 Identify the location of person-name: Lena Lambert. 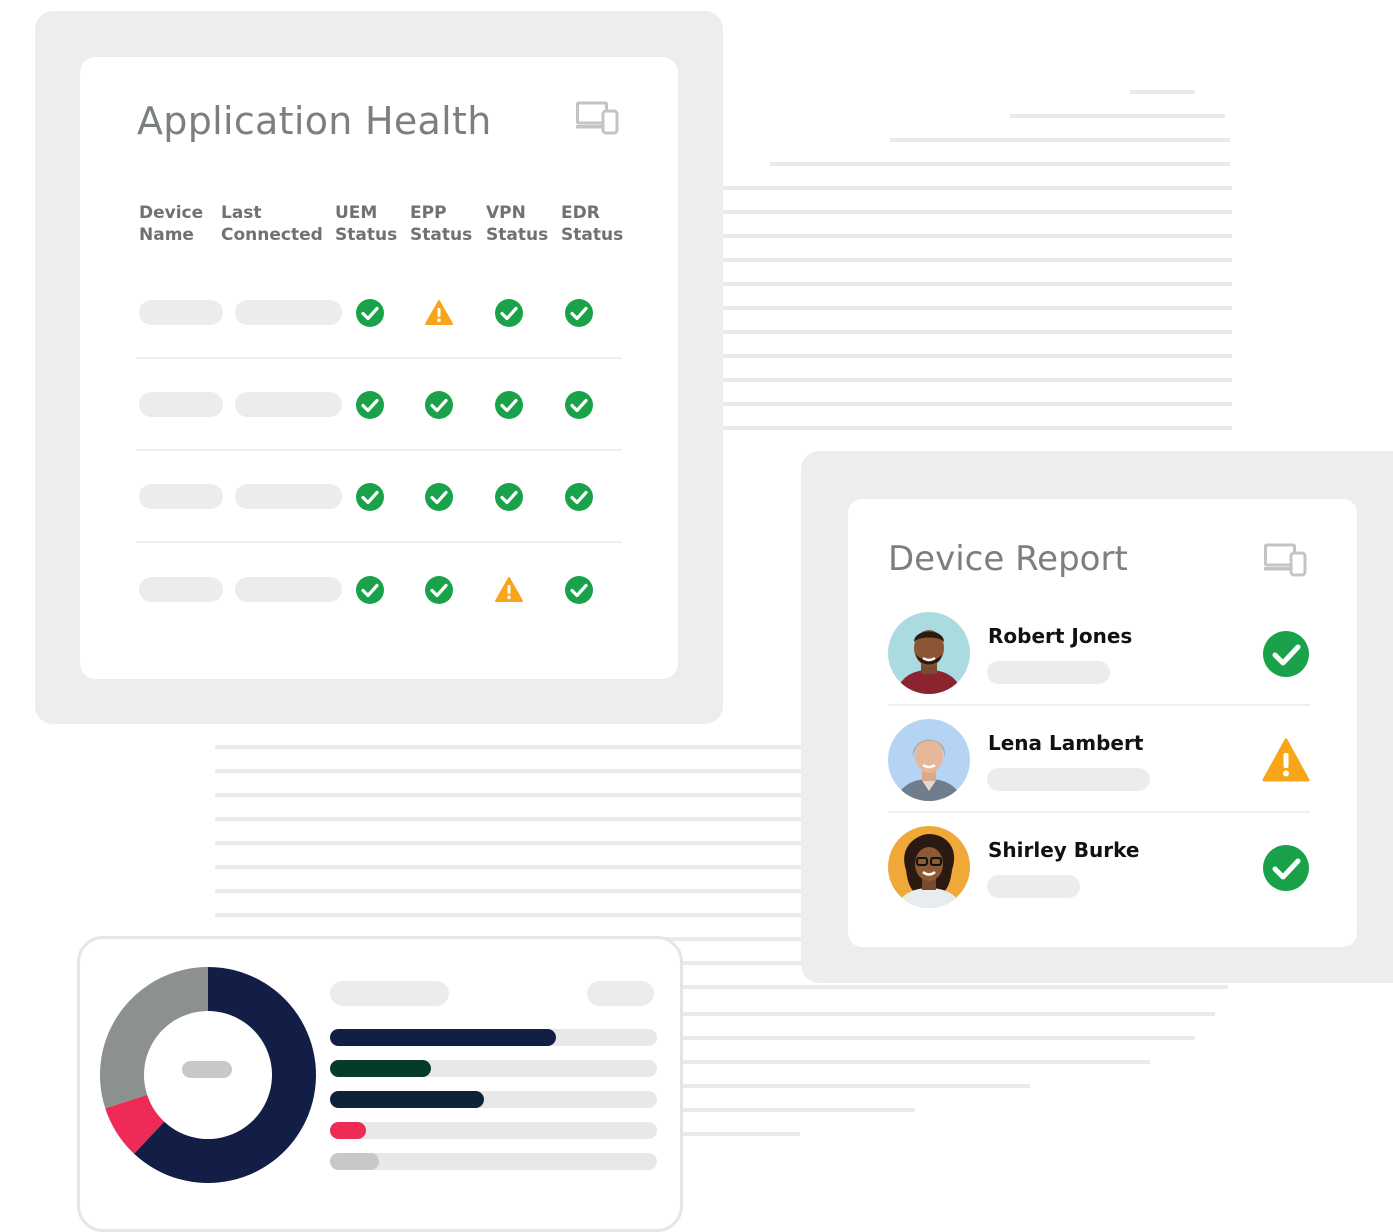
(1066, 743).